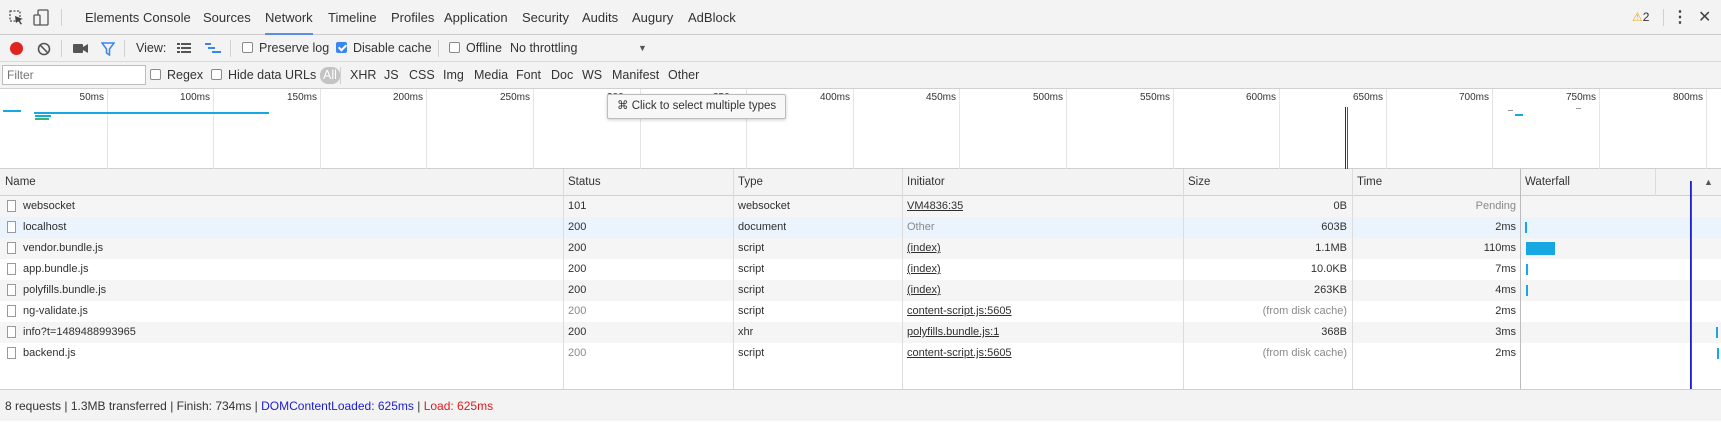 The width and height of the screenshot is (1721, 422). I want to click on tab-sources: Sources, so click(227, 17).